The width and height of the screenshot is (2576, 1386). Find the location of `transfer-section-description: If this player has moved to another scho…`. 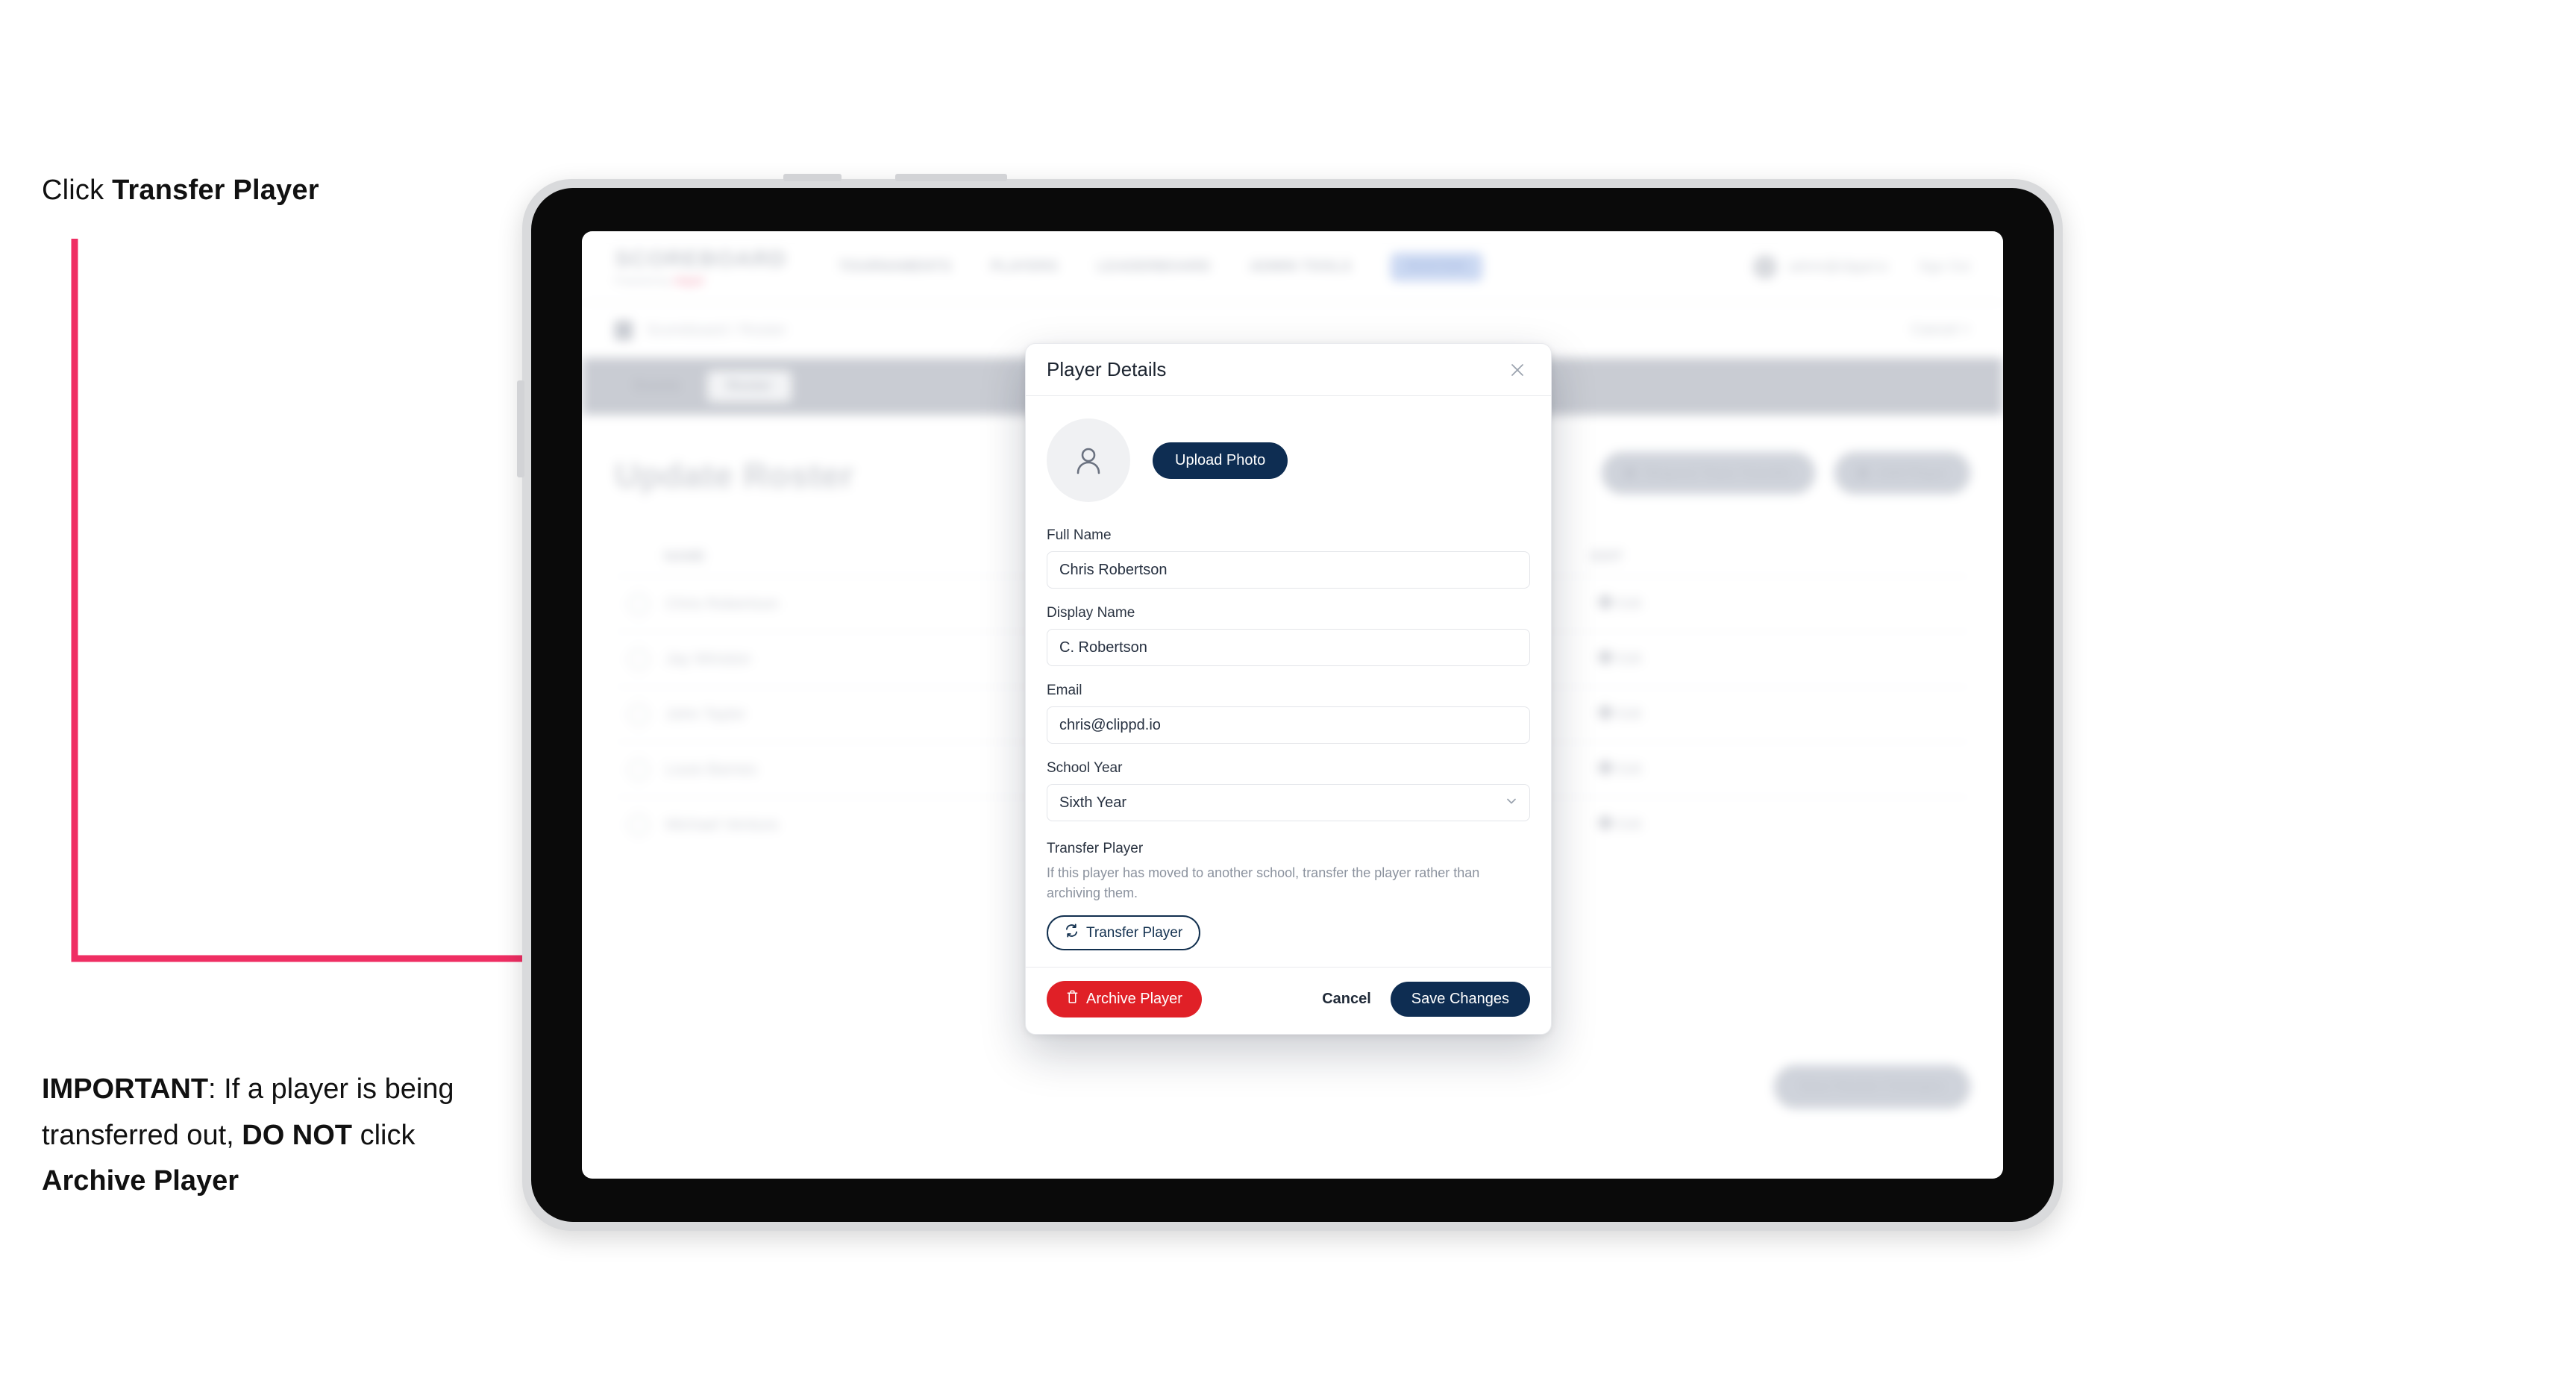

transfer-section-description: If this player has moved to another scho… is located at coordinates (1263, 882).